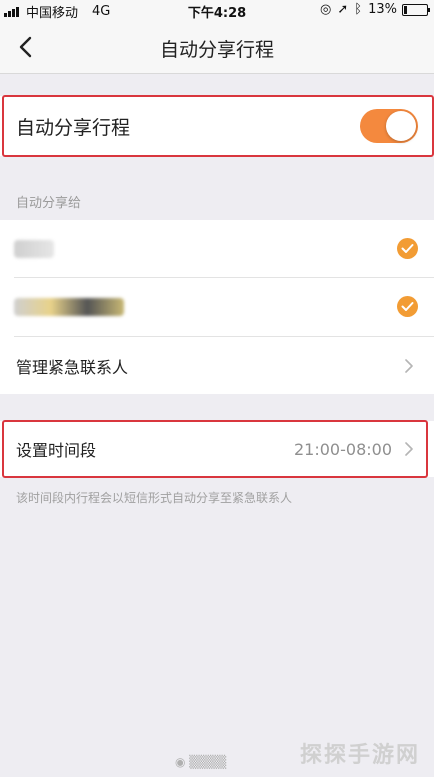 The height and width of the screenshot is (777, 434). I want to click on battery-fill, so click(405, 9).